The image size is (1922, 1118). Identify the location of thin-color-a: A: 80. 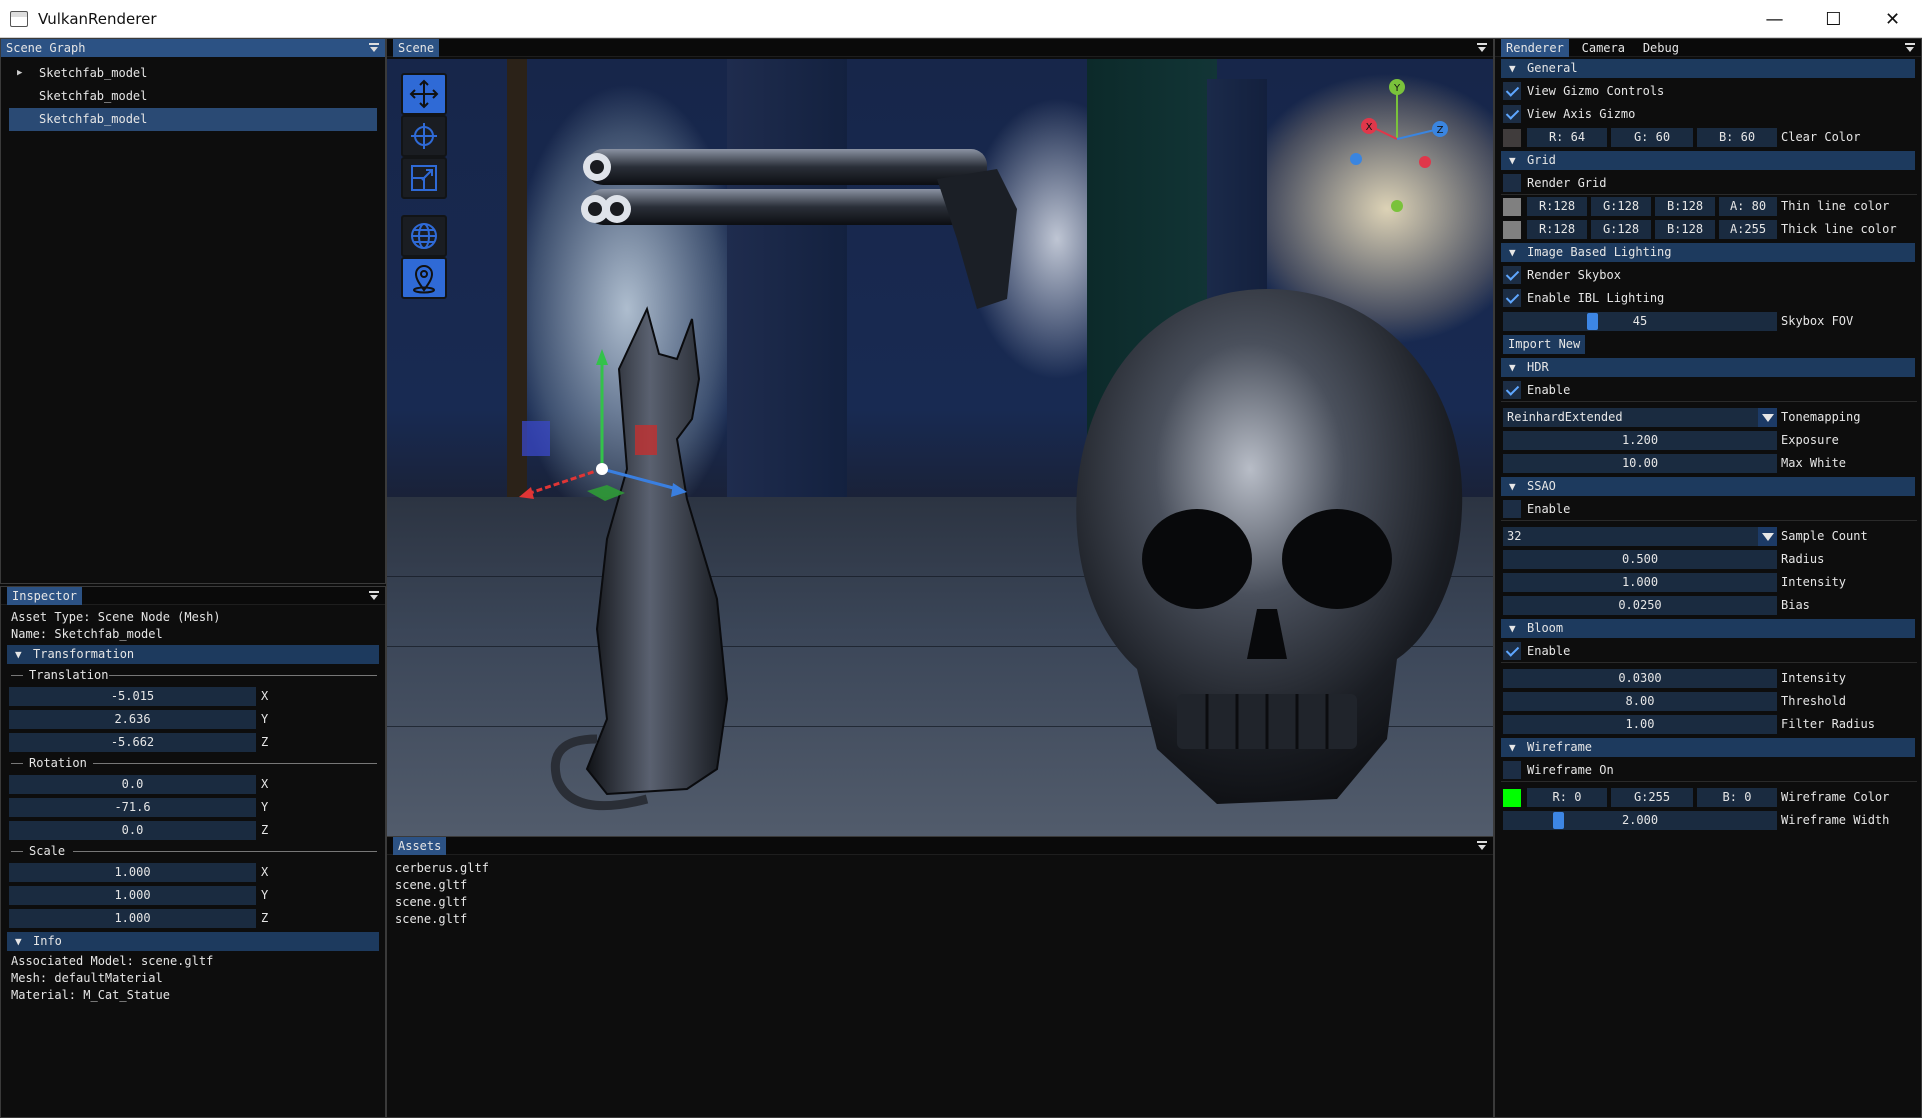
(1748, 206).